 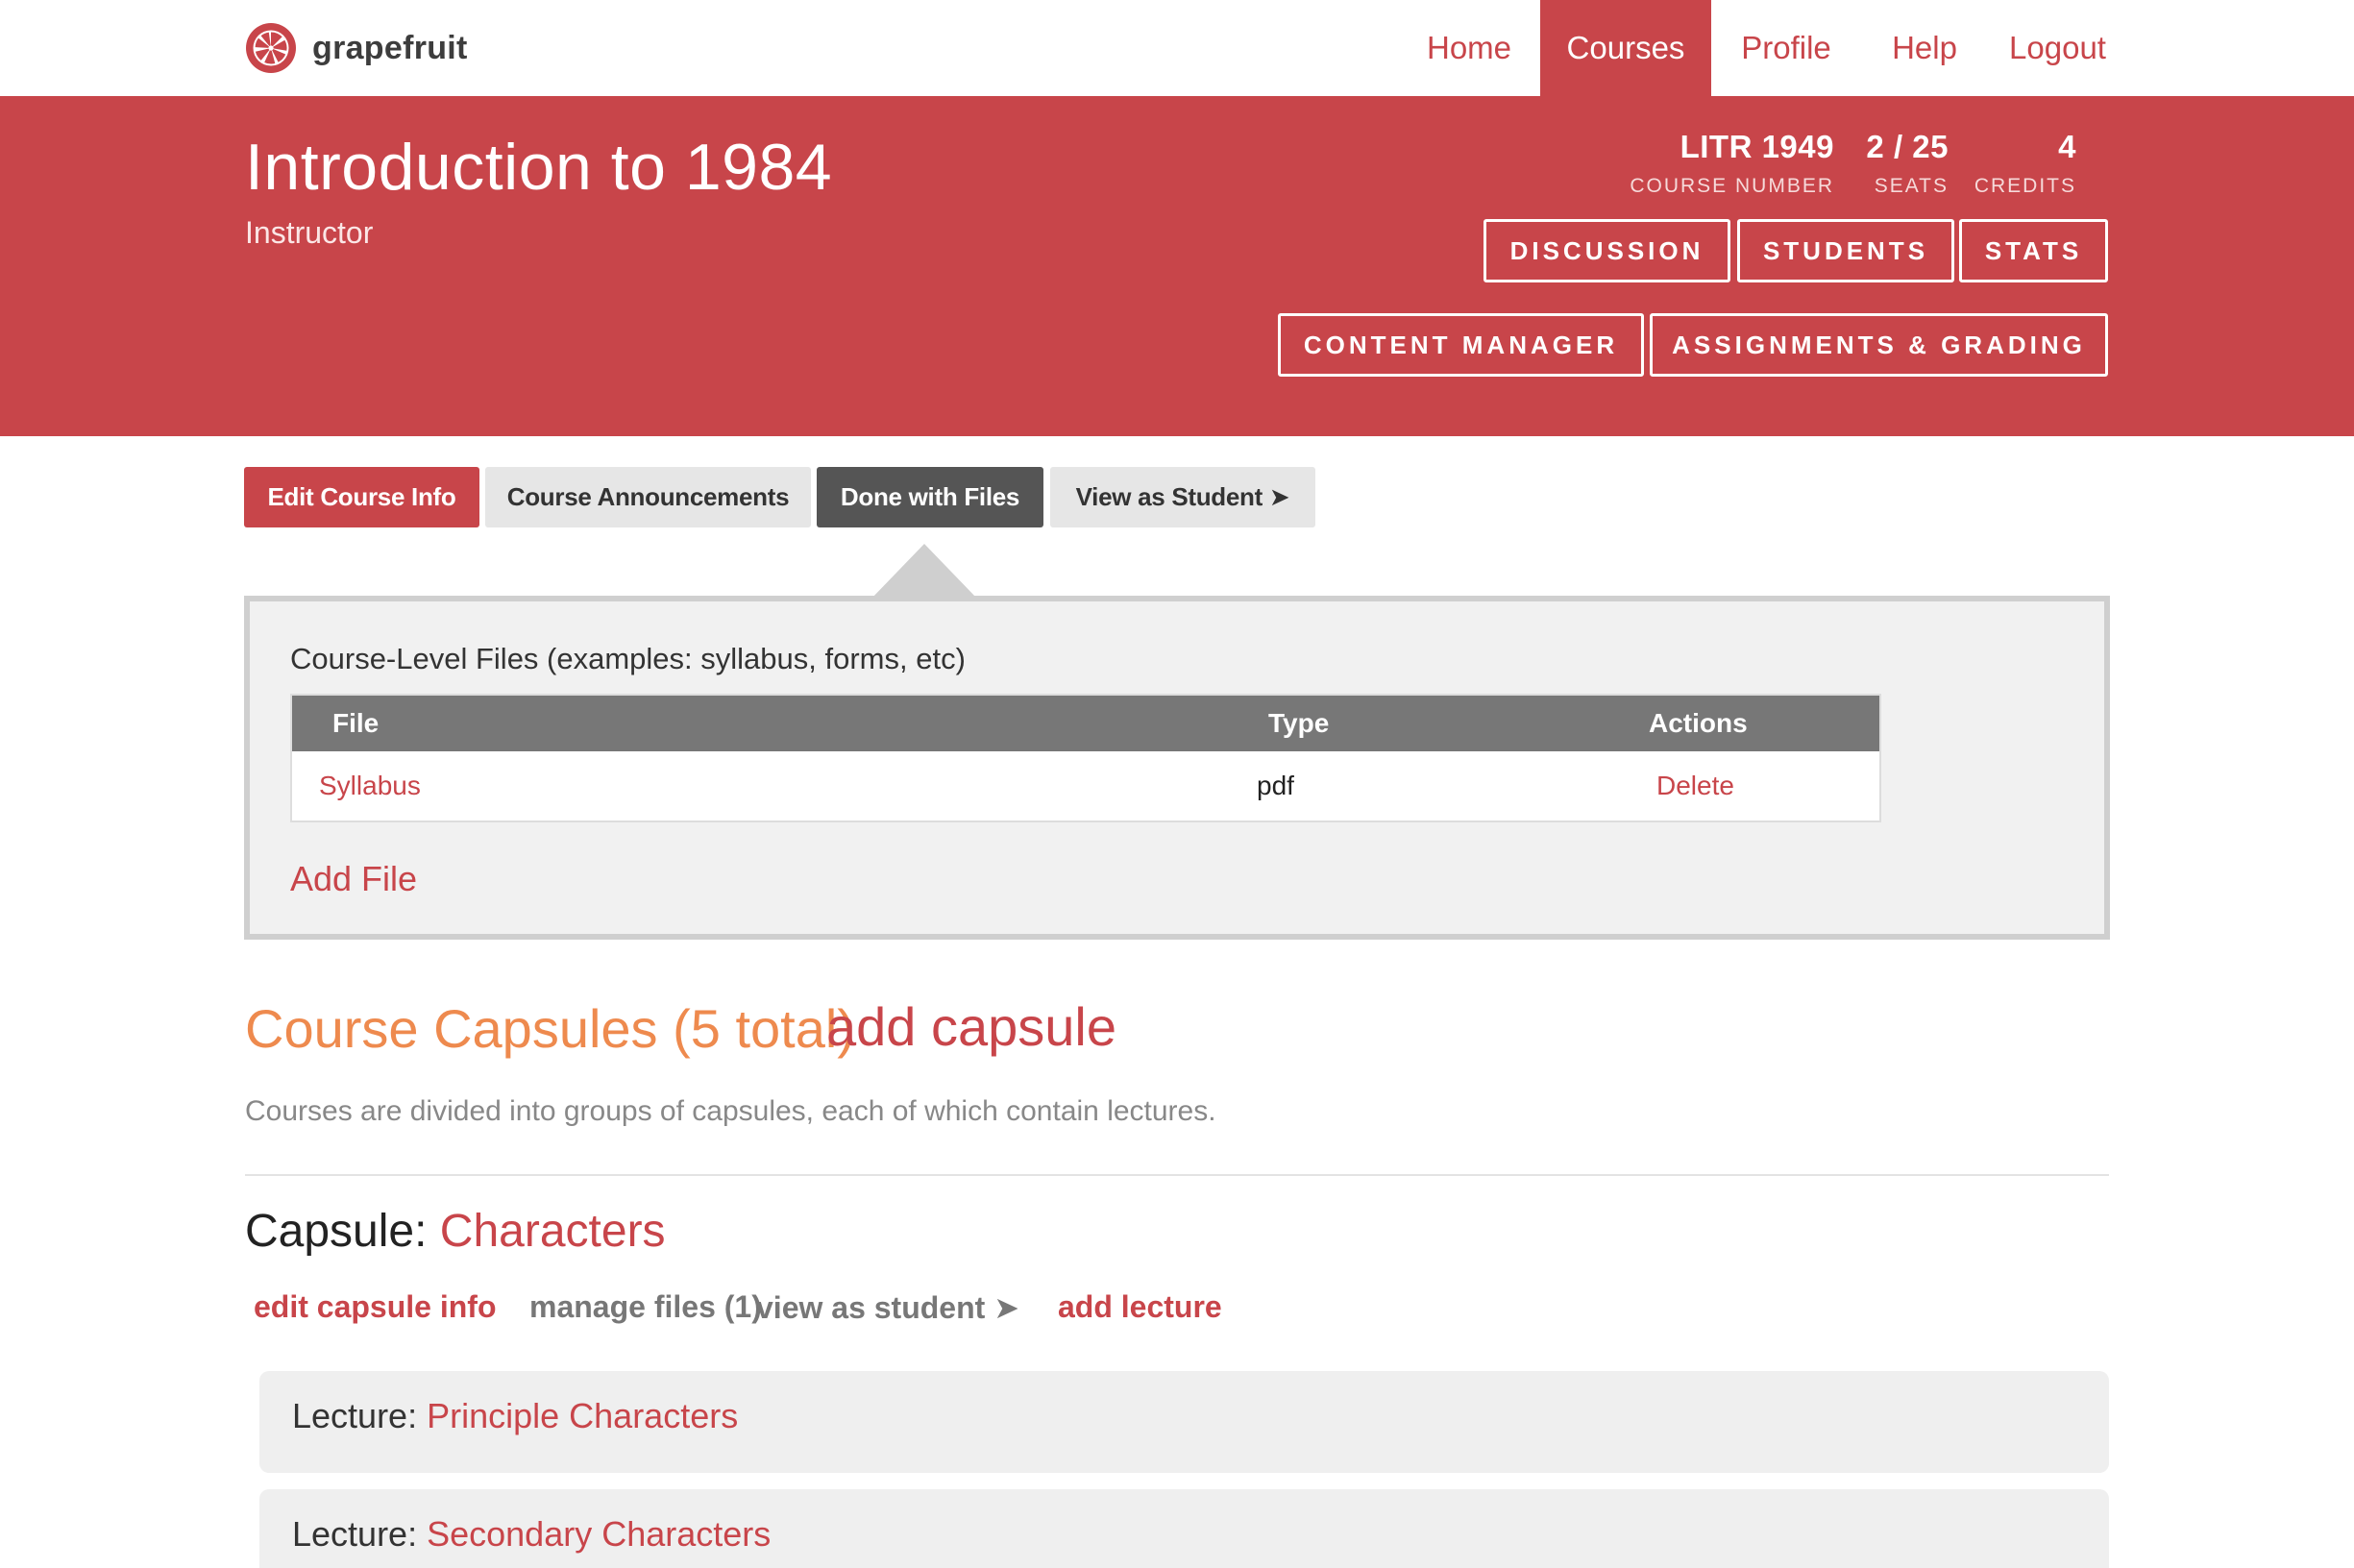 What do you see at coordinates (1085, 723) in the screenshot?
I see `files-table-header: File Type Actions` at bounding box center [1085, 723].